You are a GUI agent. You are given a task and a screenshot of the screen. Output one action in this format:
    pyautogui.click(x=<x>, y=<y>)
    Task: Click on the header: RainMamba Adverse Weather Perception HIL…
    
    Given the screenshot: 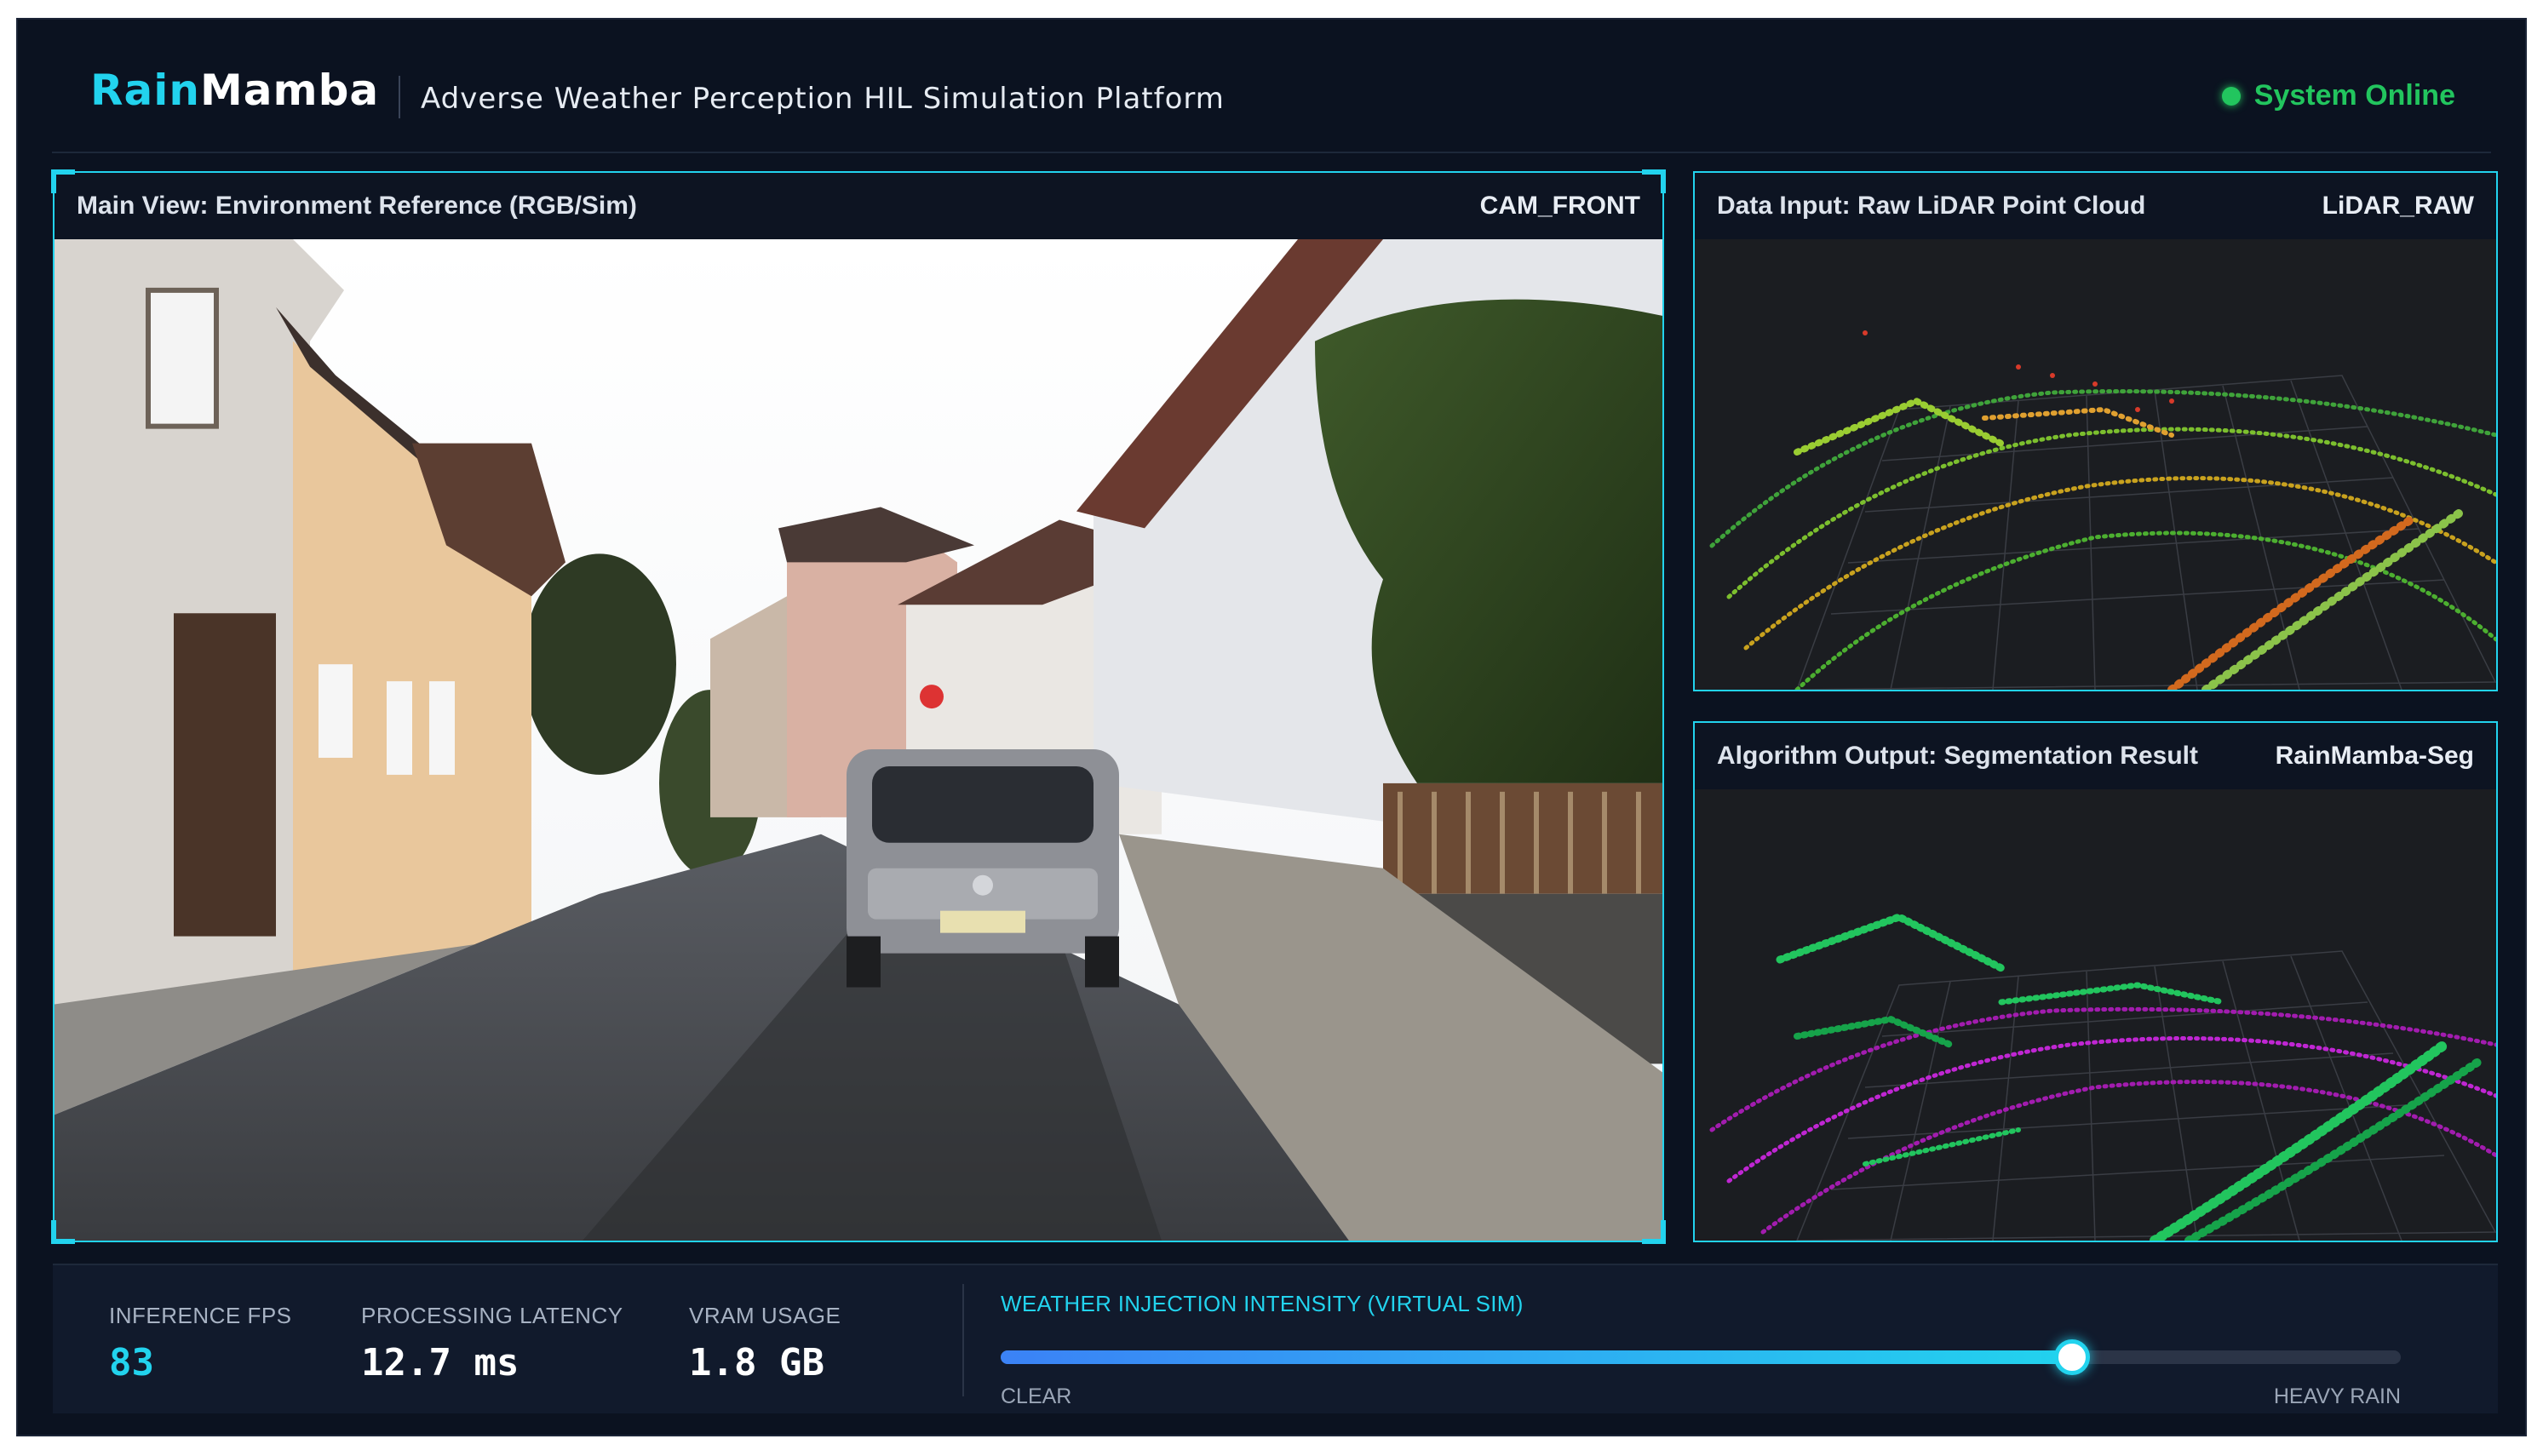 What is the action you would take?
    pyautogui.click(x=1271, y=86)
    